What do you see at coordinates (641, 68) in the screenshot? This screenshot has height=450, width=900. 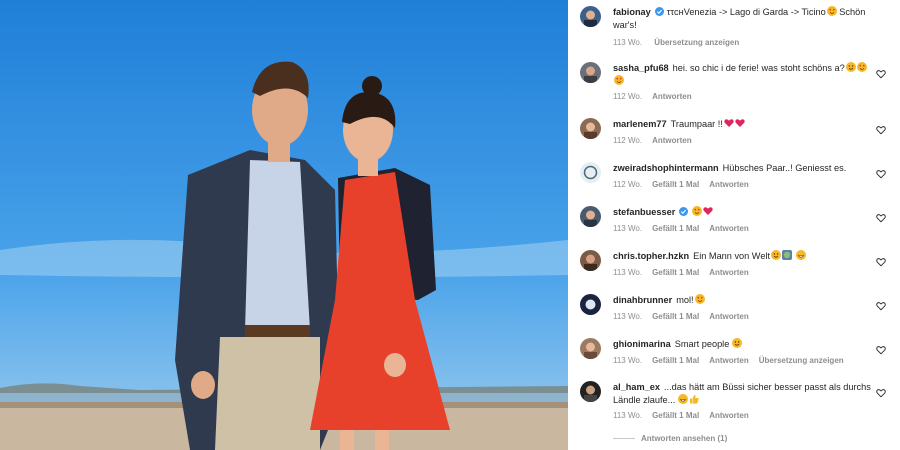 I see `username: sasha_pfu68` at bounding box center [641, 68].